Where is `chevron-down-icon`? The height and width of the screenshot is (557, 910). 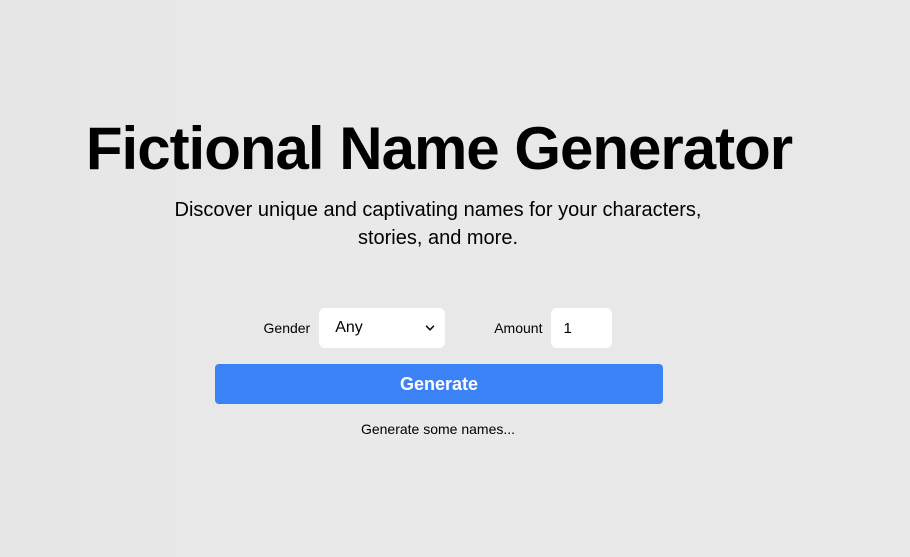
chevron-down-icon is located at coordinates (430, 328).